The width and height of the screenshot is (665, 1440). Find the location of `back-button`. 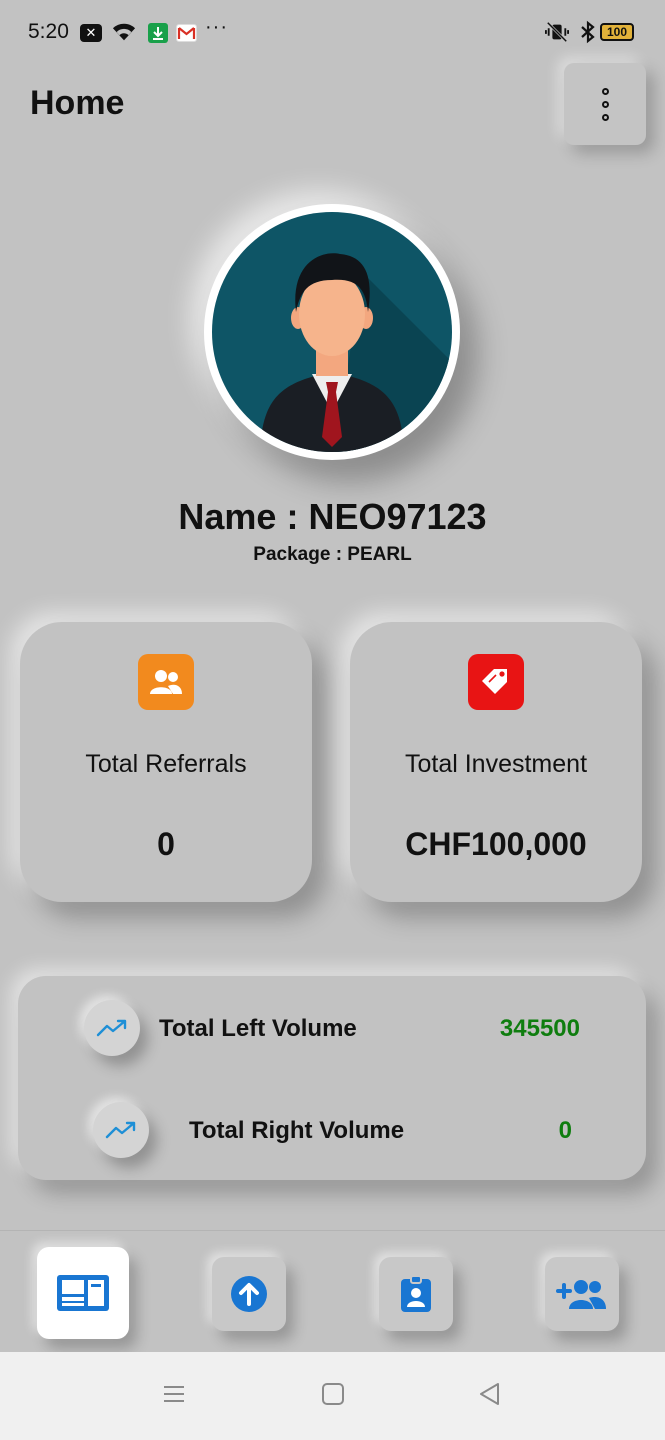

back-button is located at coordinates (490, 1396).